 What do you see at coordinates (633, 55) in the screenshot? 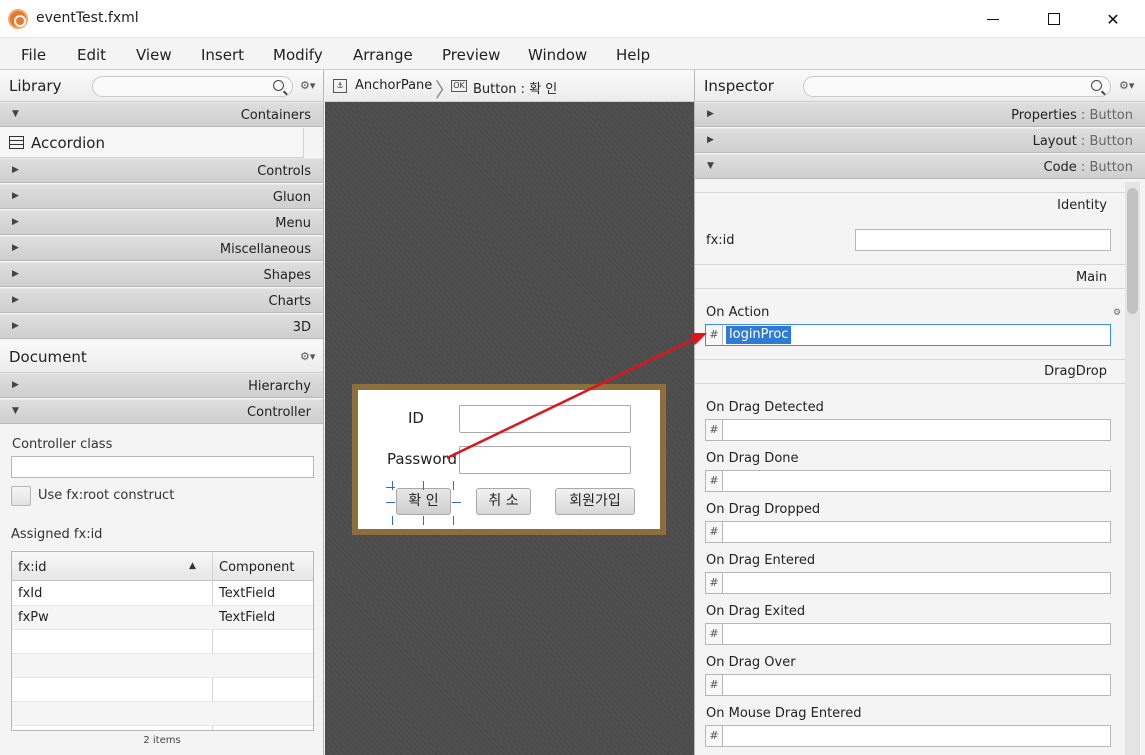
I see `menu-help: Help` at bounding box center [633, 55].